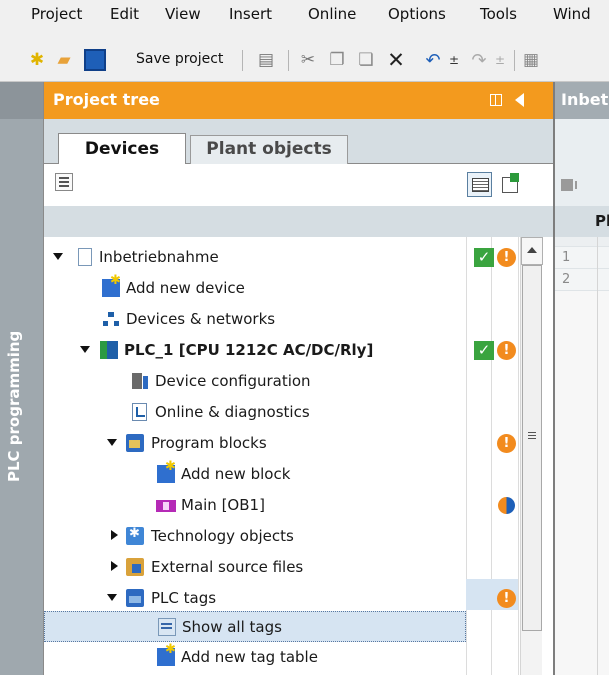  I want to click on tree-item-label: External source files, so click(227, 567).